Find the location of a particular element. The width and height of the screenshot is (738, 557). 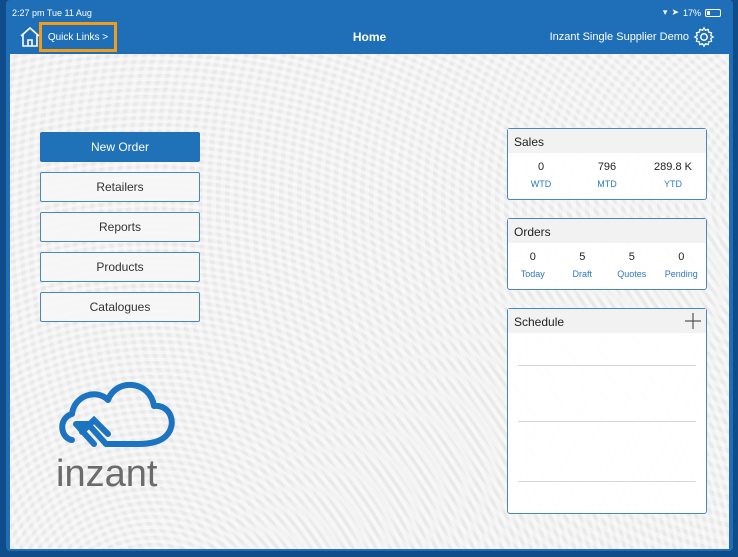

reports-button: Reports is located at coordinates (120, 227).